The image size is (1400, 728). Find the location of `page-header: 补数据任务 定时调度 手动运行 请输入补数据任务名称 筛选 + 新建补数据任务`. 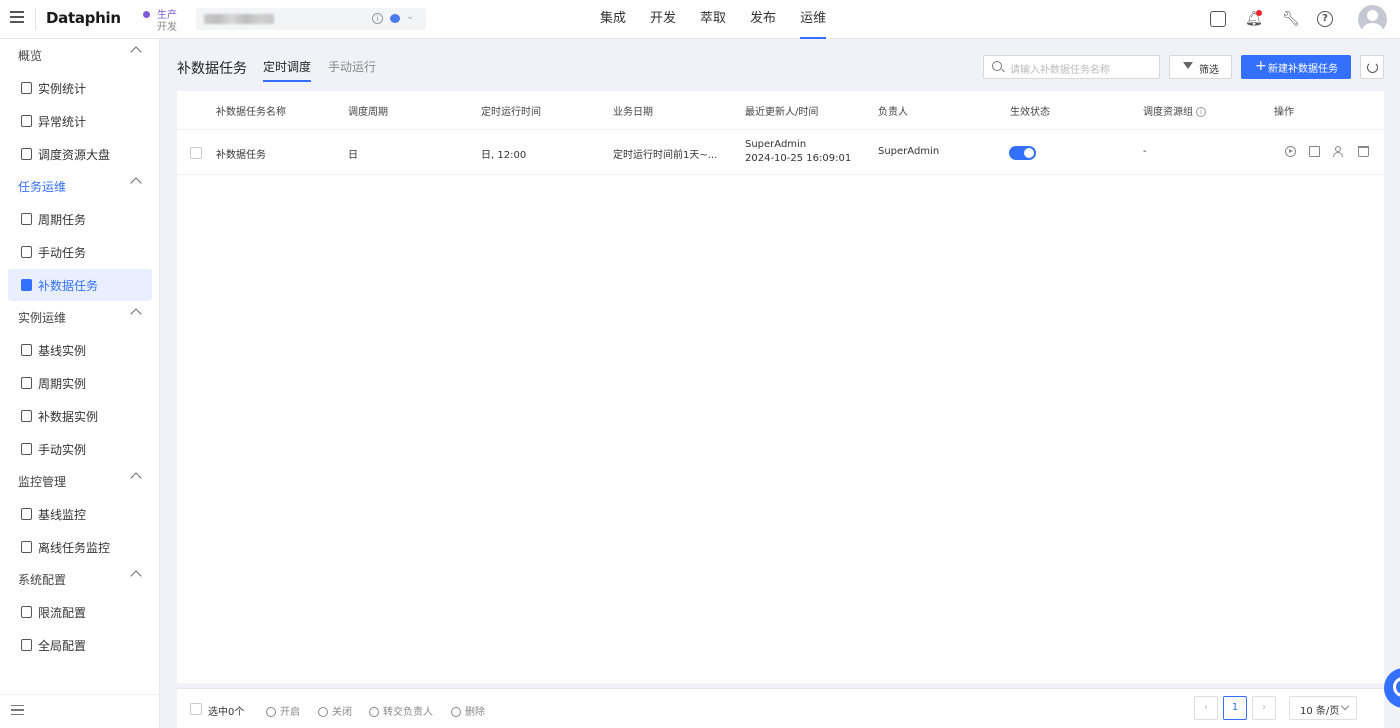

page-header: 补数据任务 定时调度 手动运行 请输入补数据任务名称 筛选 + 新建补数据任务 is located at coordinates (780, 65).